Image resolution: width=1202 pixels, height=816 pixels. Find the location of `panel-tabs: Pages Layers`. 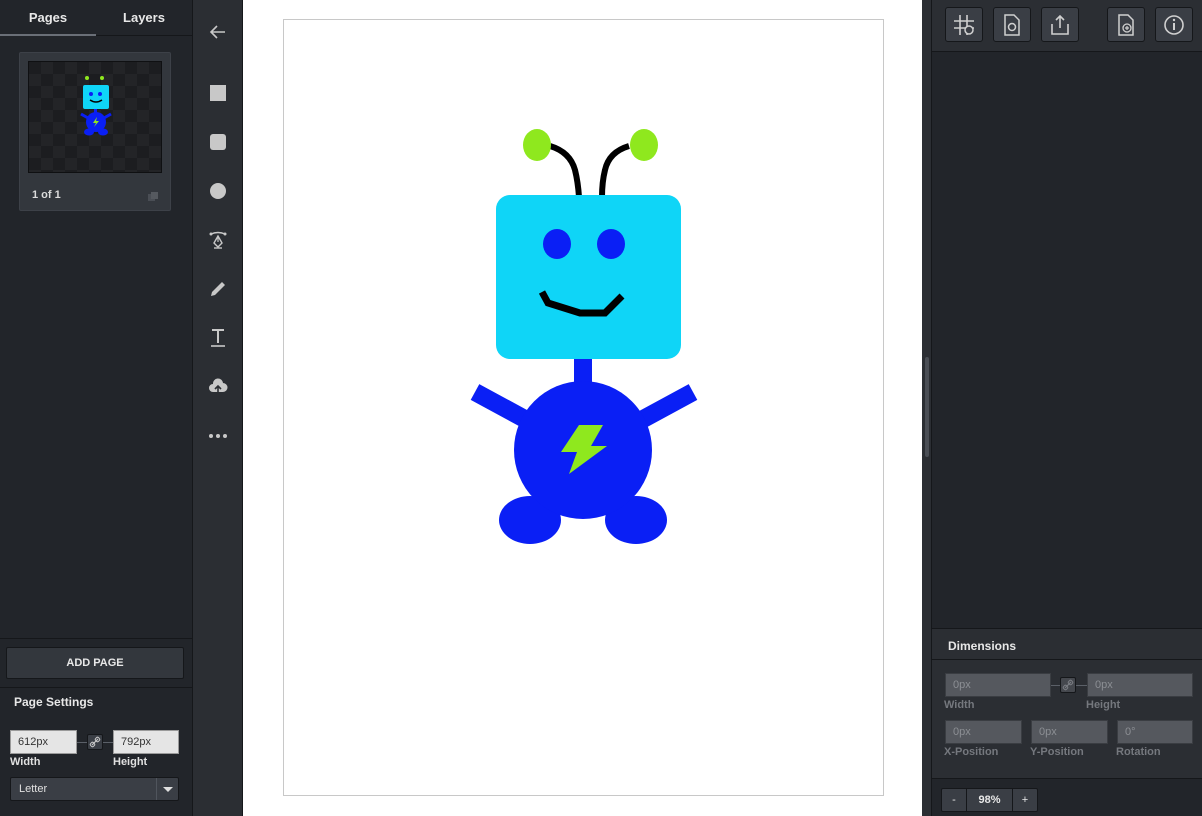

panel-tabs: Pages Layers is located at coordinates (96, 18).